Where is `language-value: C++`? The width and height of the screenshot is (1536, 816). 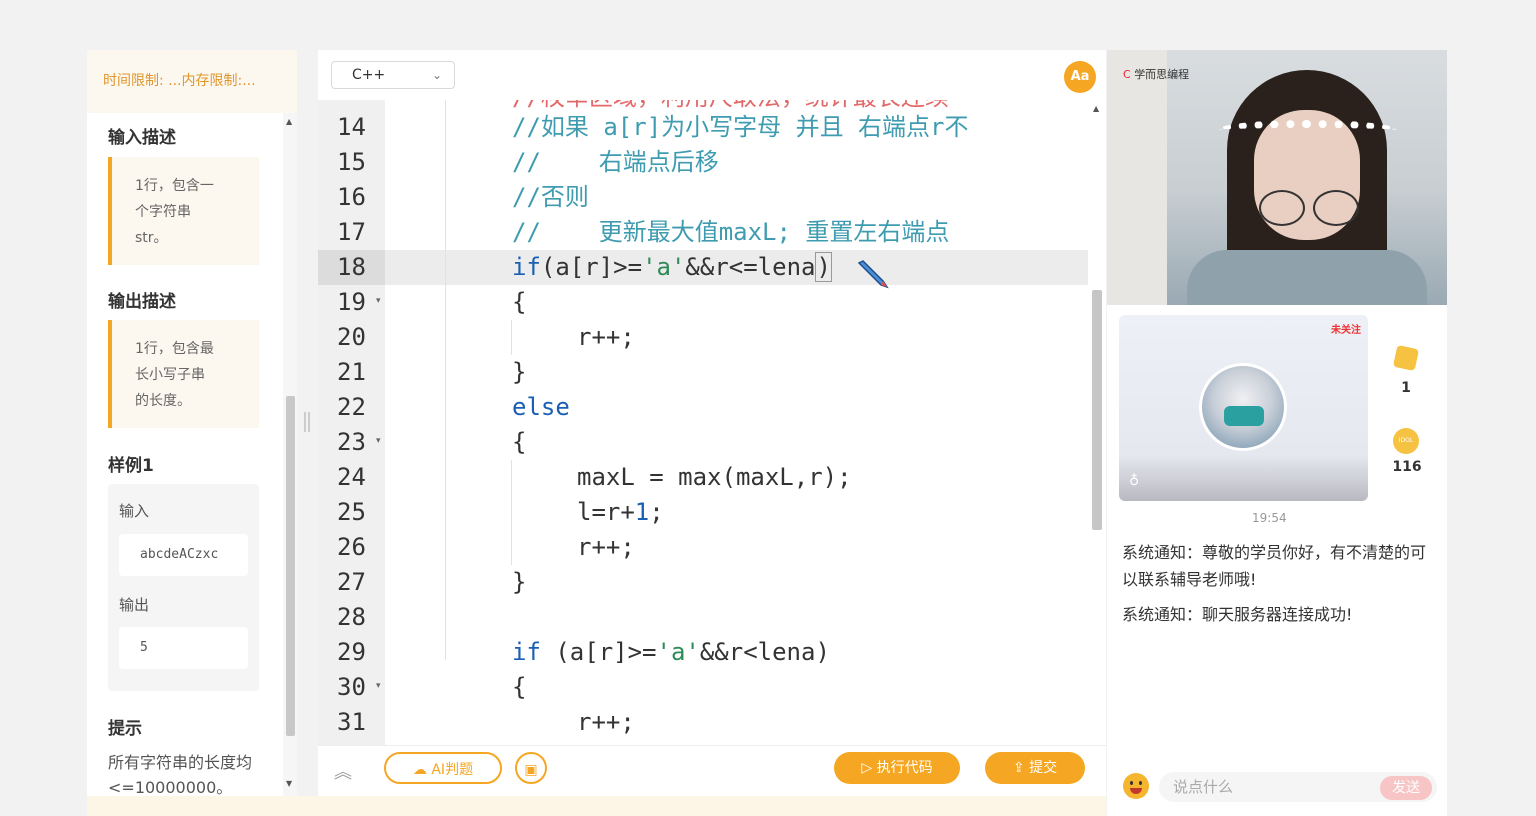
language-value: C++ is located at coordinates (369, 75).